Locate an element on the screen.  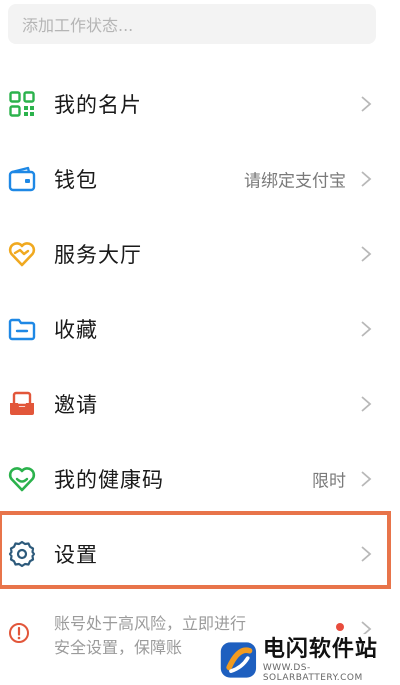
menu-item-invite: 邀请 is located at coordinates (200, 403).